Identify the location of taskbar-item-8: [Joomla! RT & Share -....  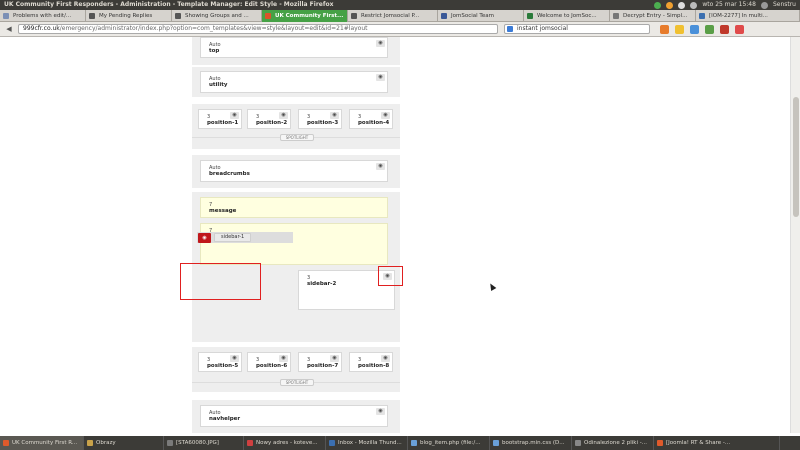
(717, 443).